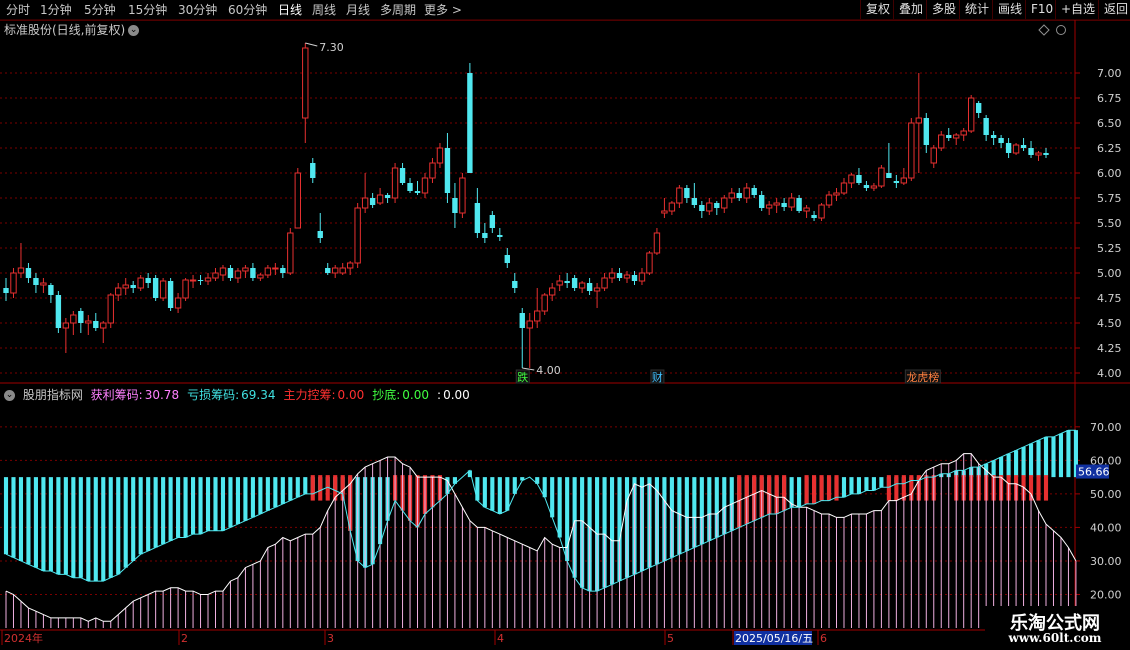  Describe the element at coordinates (670, 638) in the screenshot. I see `time-label-4: 5` at that location.